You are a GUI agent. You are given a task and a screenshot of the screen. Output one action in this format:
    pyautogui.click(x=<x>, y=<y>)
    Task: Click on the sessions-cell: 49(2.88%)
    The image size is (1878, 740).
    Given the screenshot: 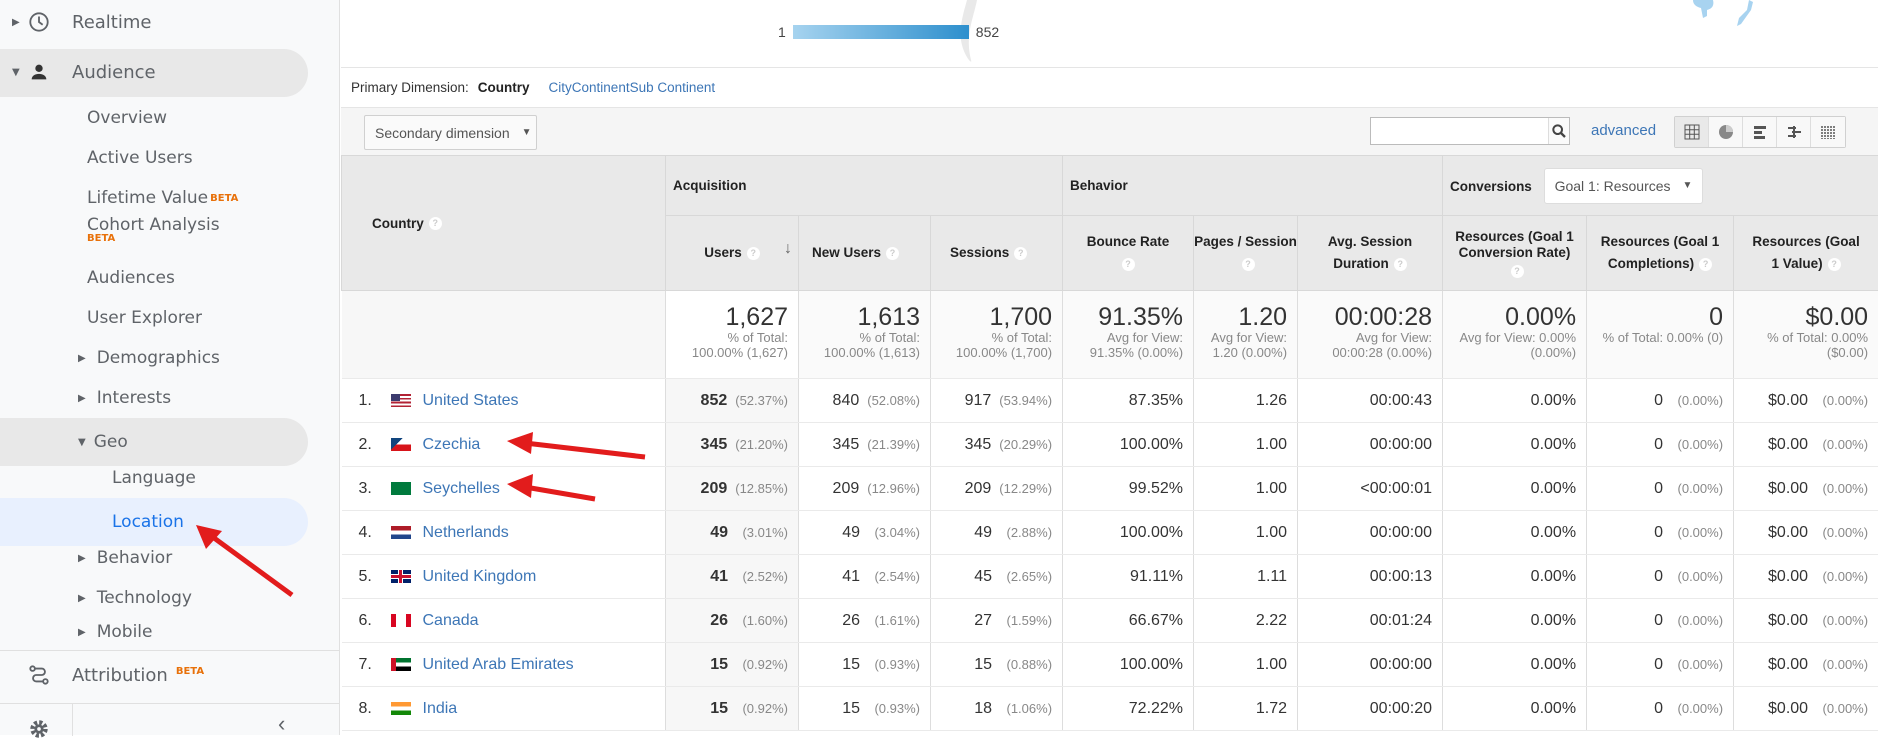 What is the action you would take?
    pyautogui.click(x=997, y=533)
    